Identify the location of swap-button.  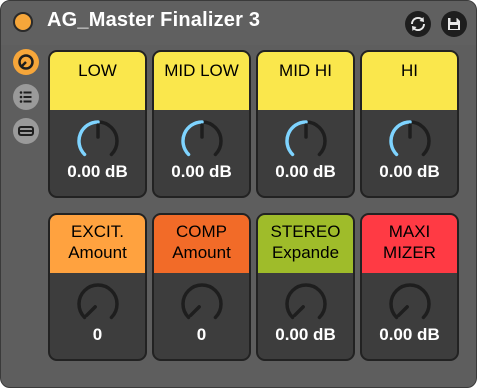
(418, 24).